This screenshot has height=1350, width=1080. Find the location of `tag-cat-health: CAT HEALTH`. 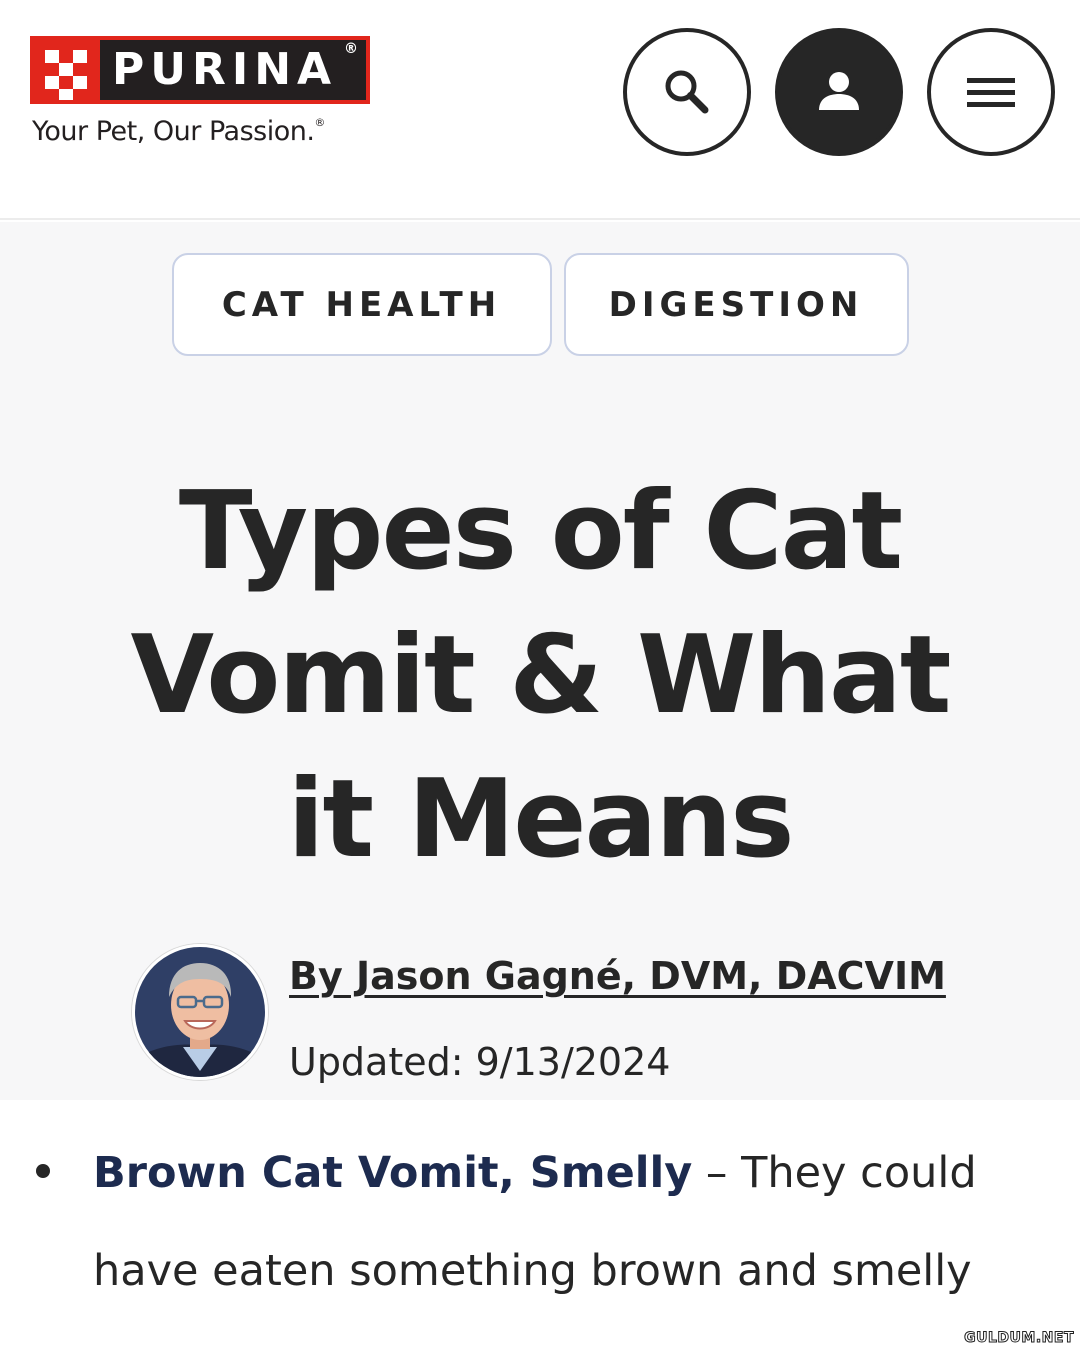

tag-cat-health: CAT HEALTH is located at coordinates (361, 304).